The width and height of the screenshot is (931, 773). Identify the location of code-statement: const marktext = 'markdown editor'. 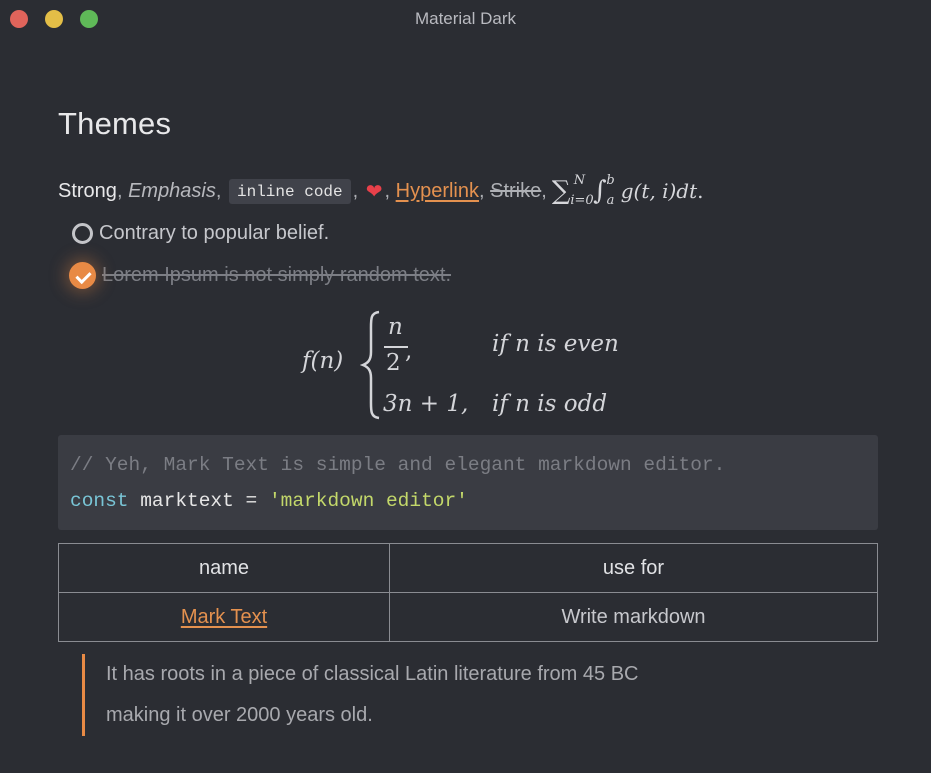
(269, 501).